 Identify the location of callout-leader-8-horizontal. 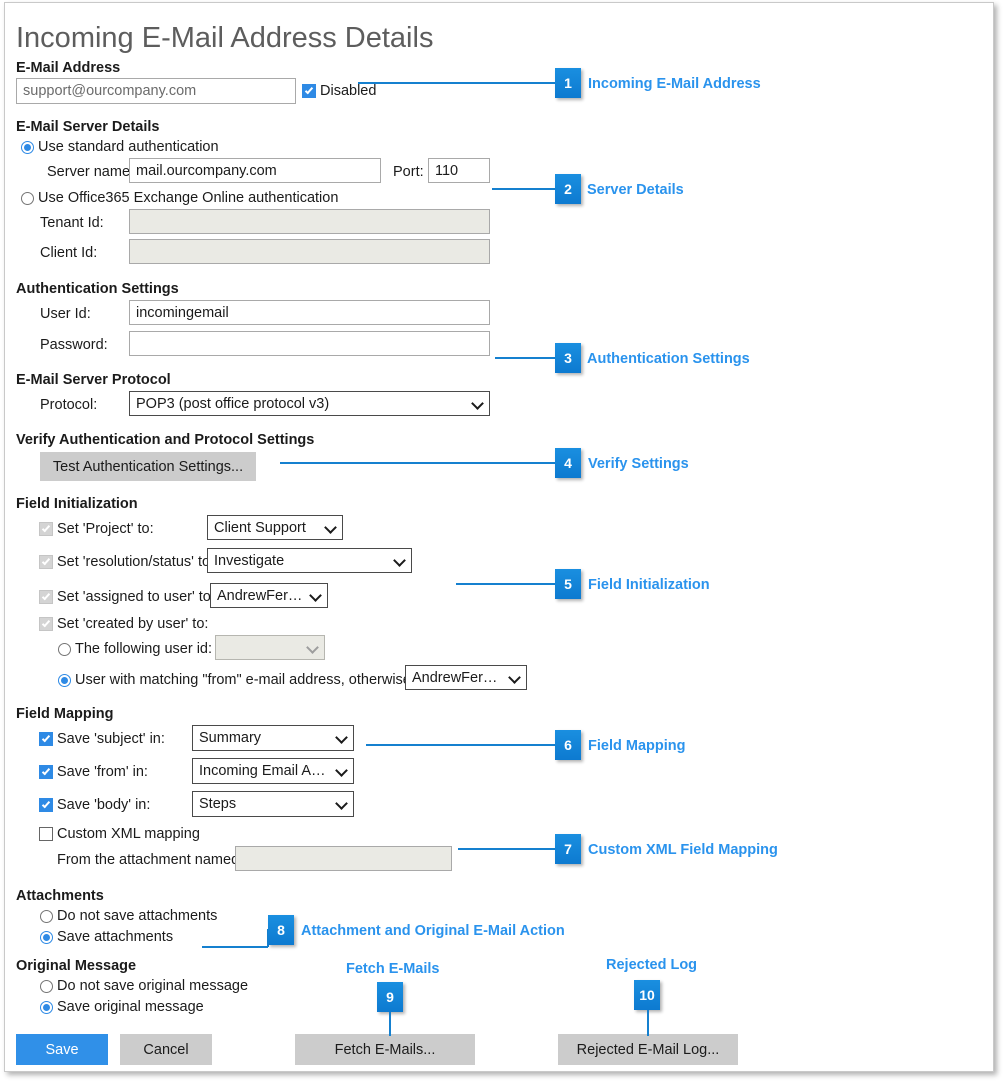
(235, 947).